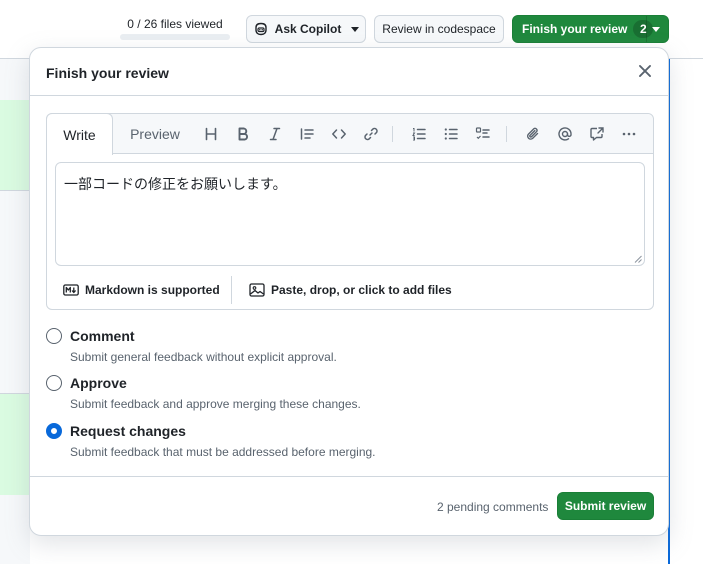 This screenshot has height=564, width=703. What do you see at coordinates (175, 37) in the screenshot?
I see `files-viewed-progress-bar` at bounding box center [175, 37].